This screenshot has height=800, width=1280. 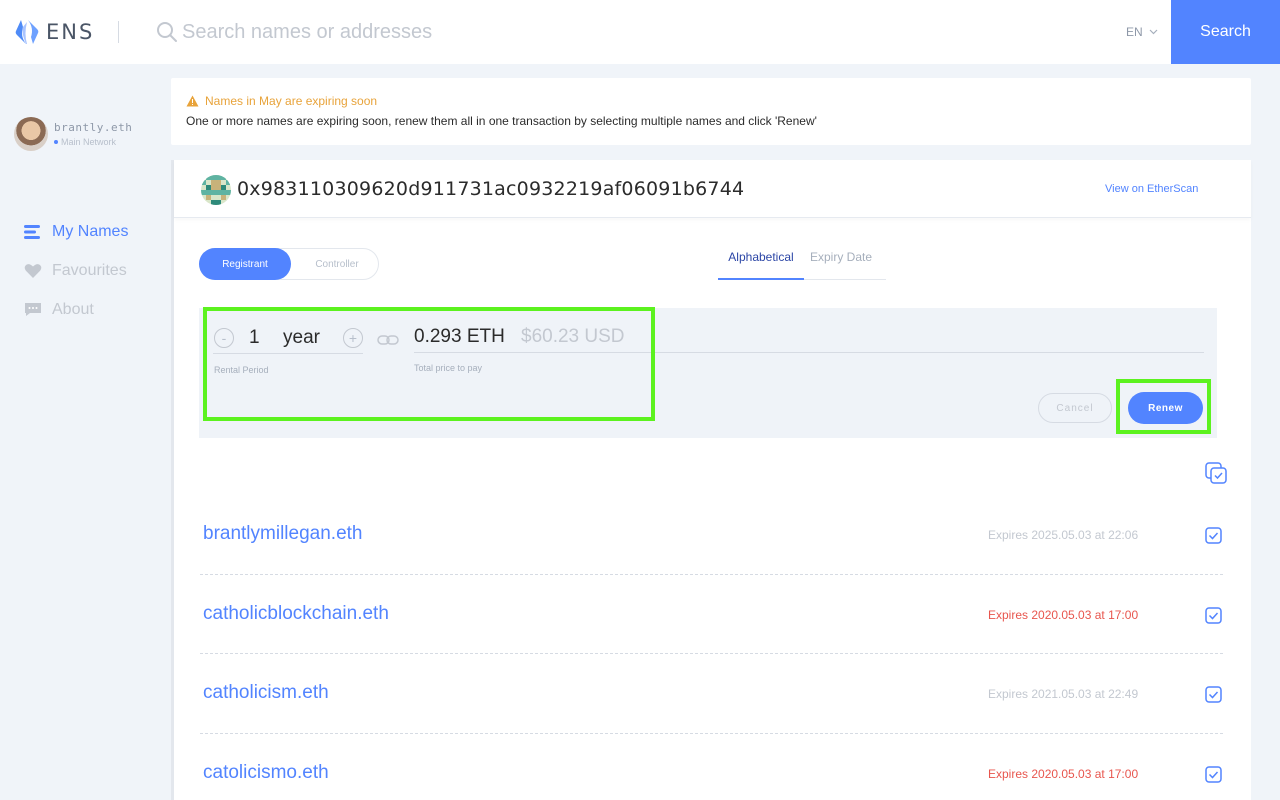 What do you see at coordinates (167, 32) in the screenshot?
I see `search-icon` at bounding box center [167, 32].